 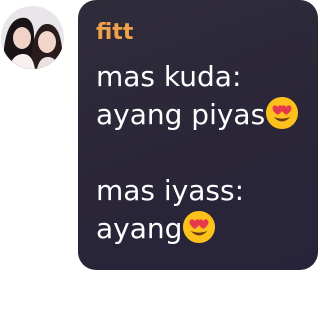 What do you see at coordinates (199, 33) in the screenshot?
I see `sender-name: fitt` at bounding box center [199, 33].